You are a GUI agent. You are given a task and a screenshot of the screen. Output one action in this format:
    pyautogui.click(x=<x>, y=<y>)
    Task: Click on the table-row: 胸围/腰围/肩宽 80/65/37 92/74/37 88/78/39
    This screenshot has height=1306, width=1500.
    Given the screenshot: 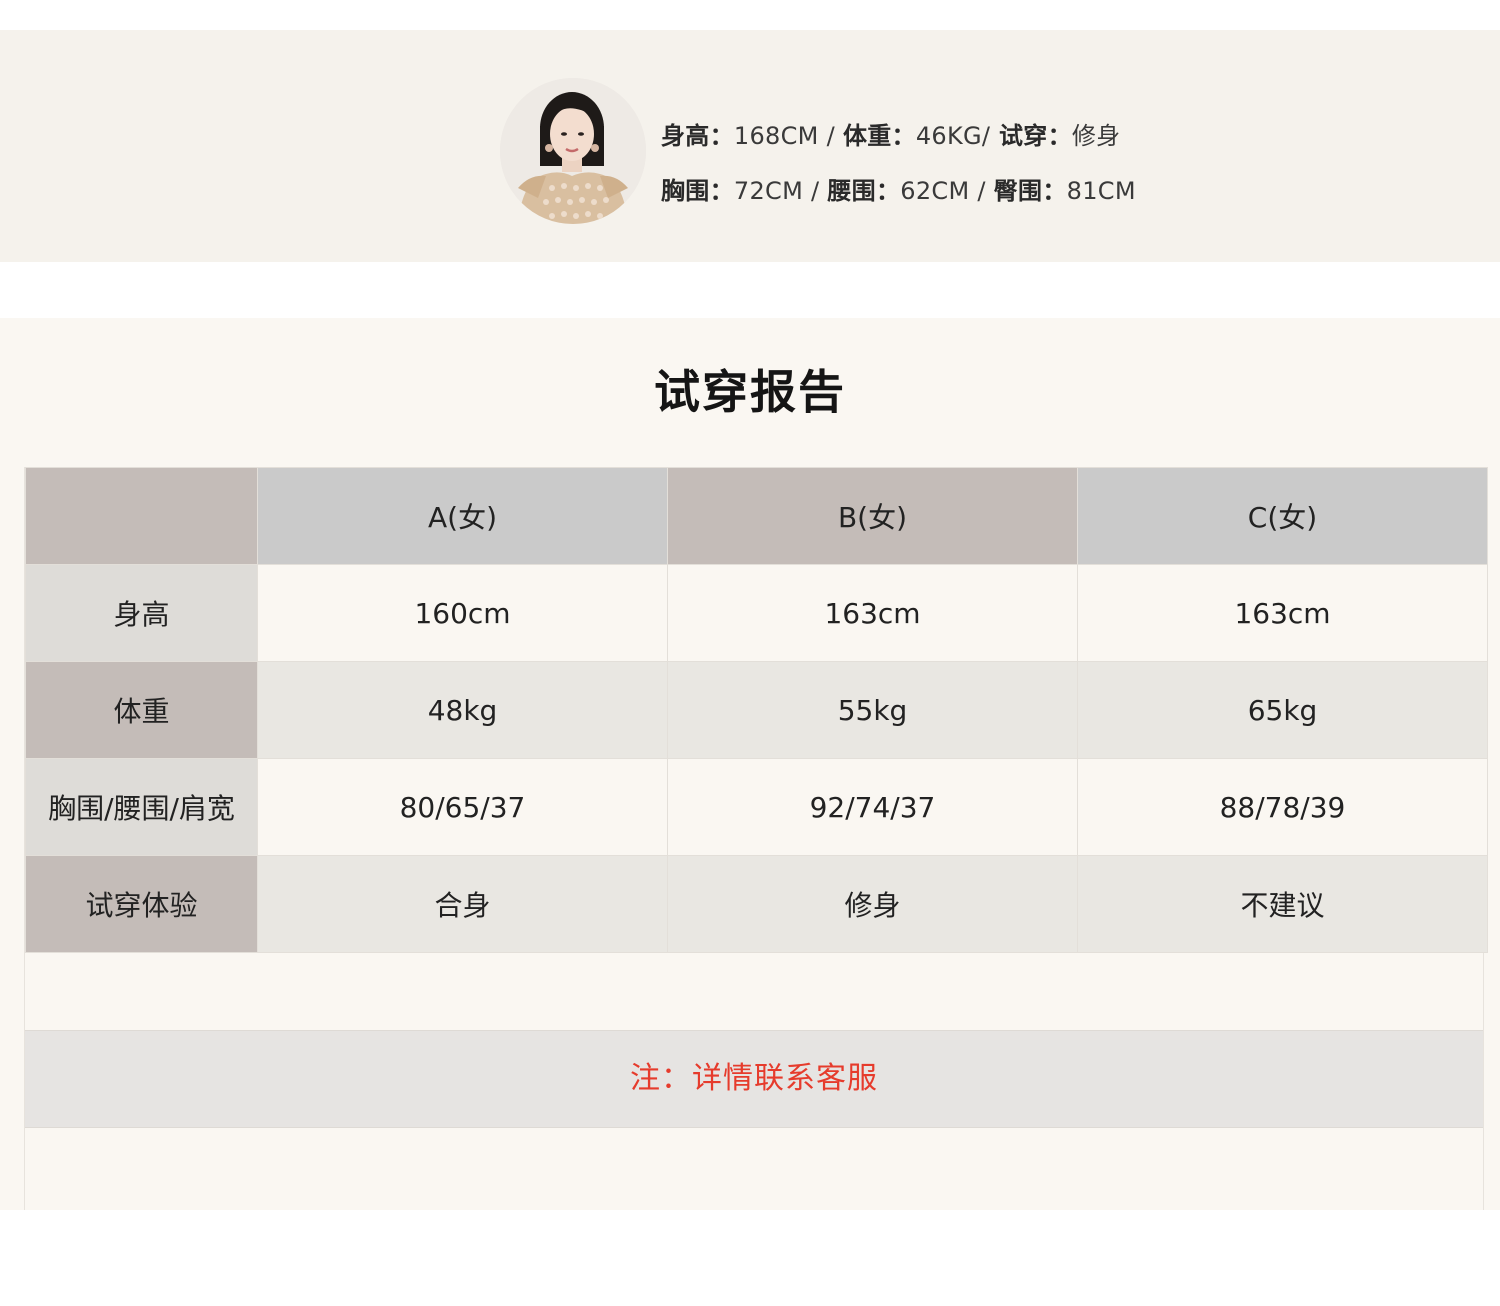 What is the action you would take?
    pyautogui.click(x=756, y=807)
    